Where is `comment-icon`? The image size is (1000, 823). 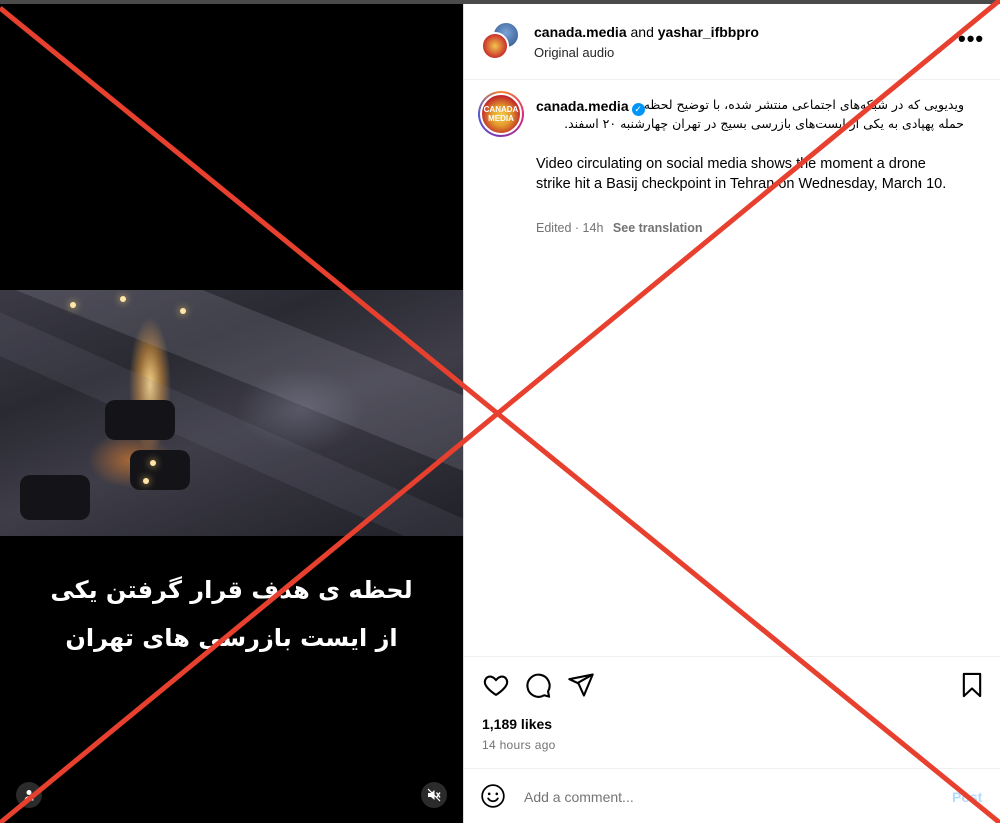
comment-icon is located at coordinates (538, 685).